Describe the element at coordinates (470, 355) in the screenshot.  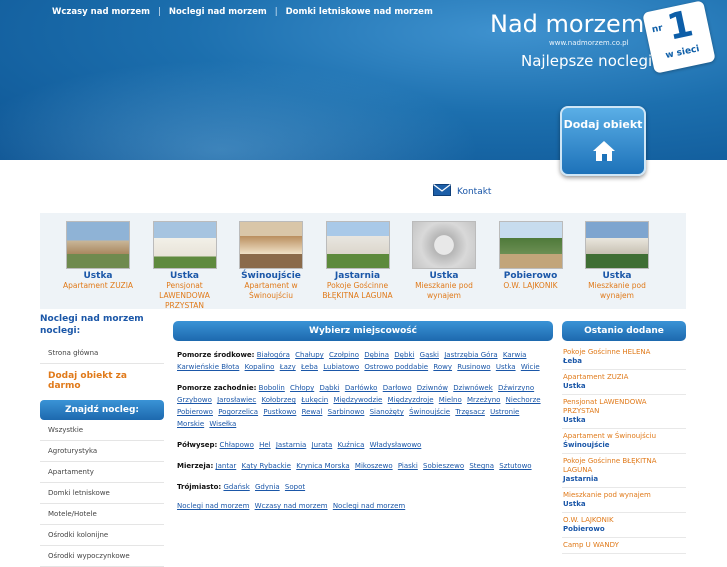
I see `town-link: Jastrzębia Góra` at that location.